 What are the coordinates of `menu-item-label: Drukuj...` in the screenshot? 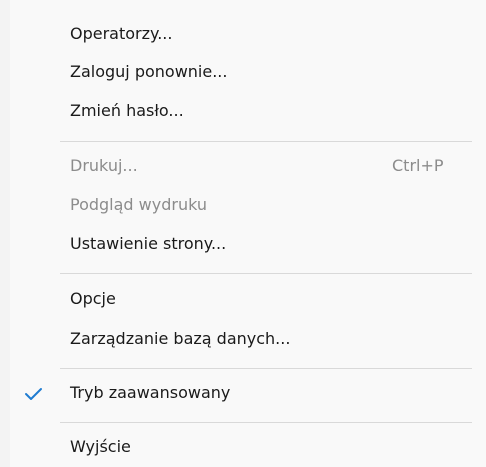 It's located at (104, 165).